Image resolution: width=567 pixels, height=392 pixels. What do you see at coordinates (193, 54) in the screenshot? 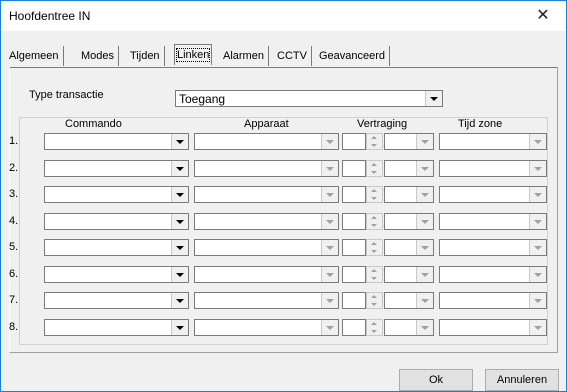
I see `tab-linken: Linken` at bounding box center [193, 54].